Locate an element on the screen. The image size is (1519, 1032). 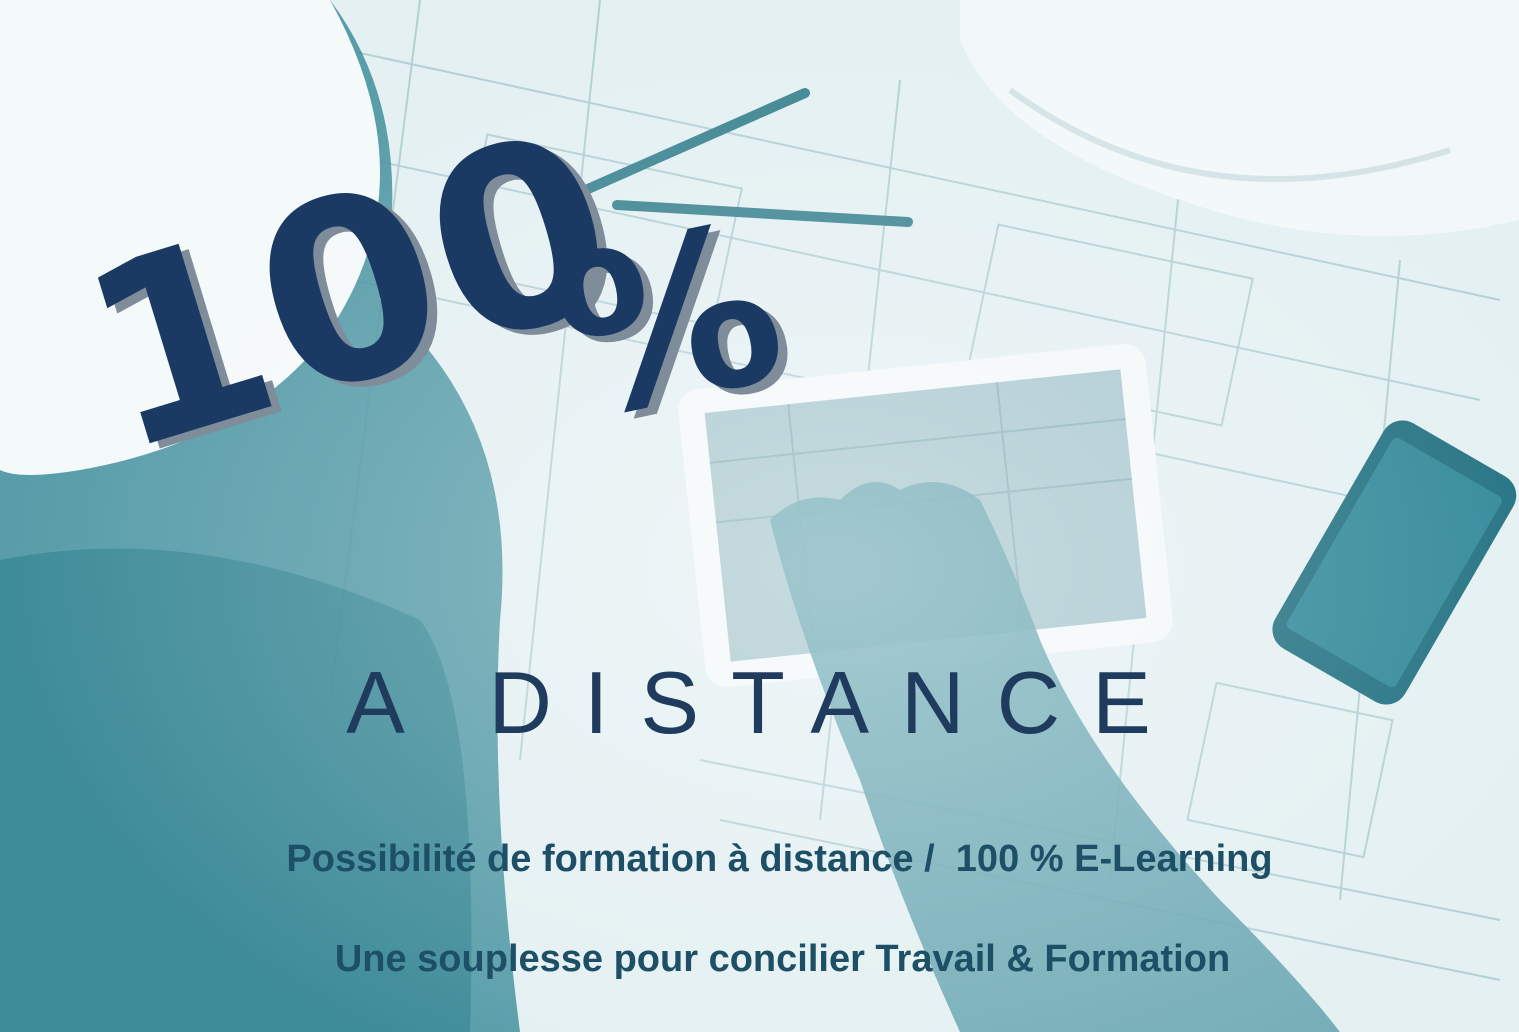
headline-subtitle: A DISTANCE is located at coordinates (764, 702).